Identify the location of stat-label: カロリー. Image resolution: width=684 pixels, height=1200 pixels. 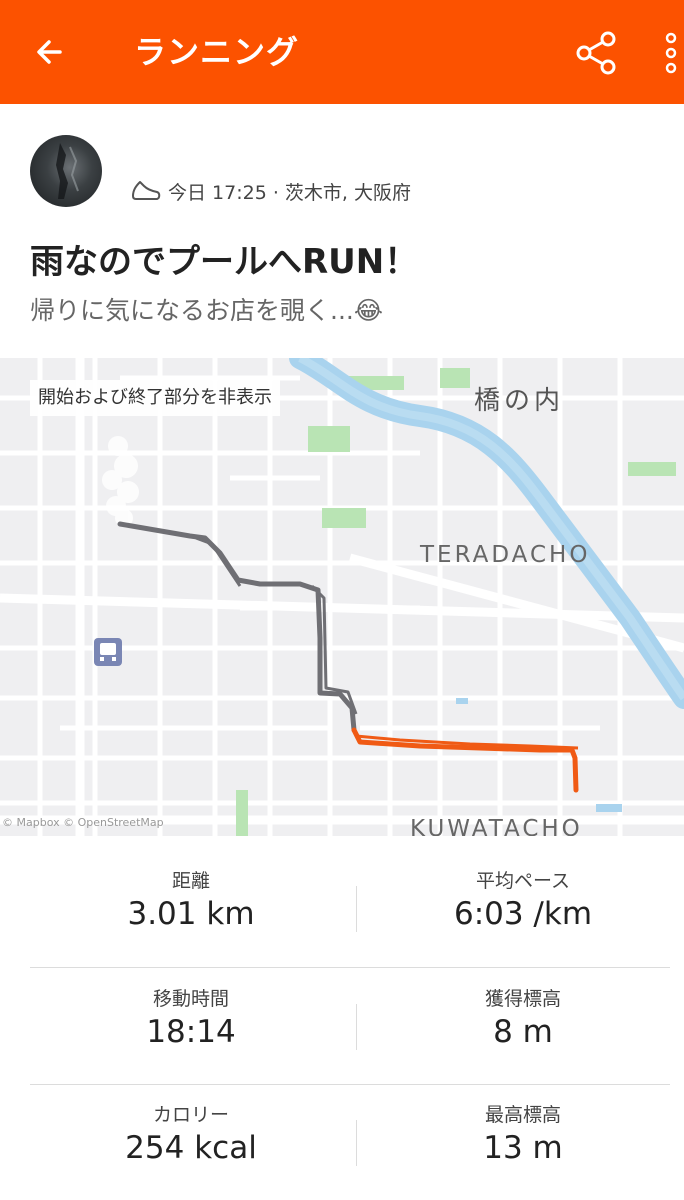
(190, 1115).